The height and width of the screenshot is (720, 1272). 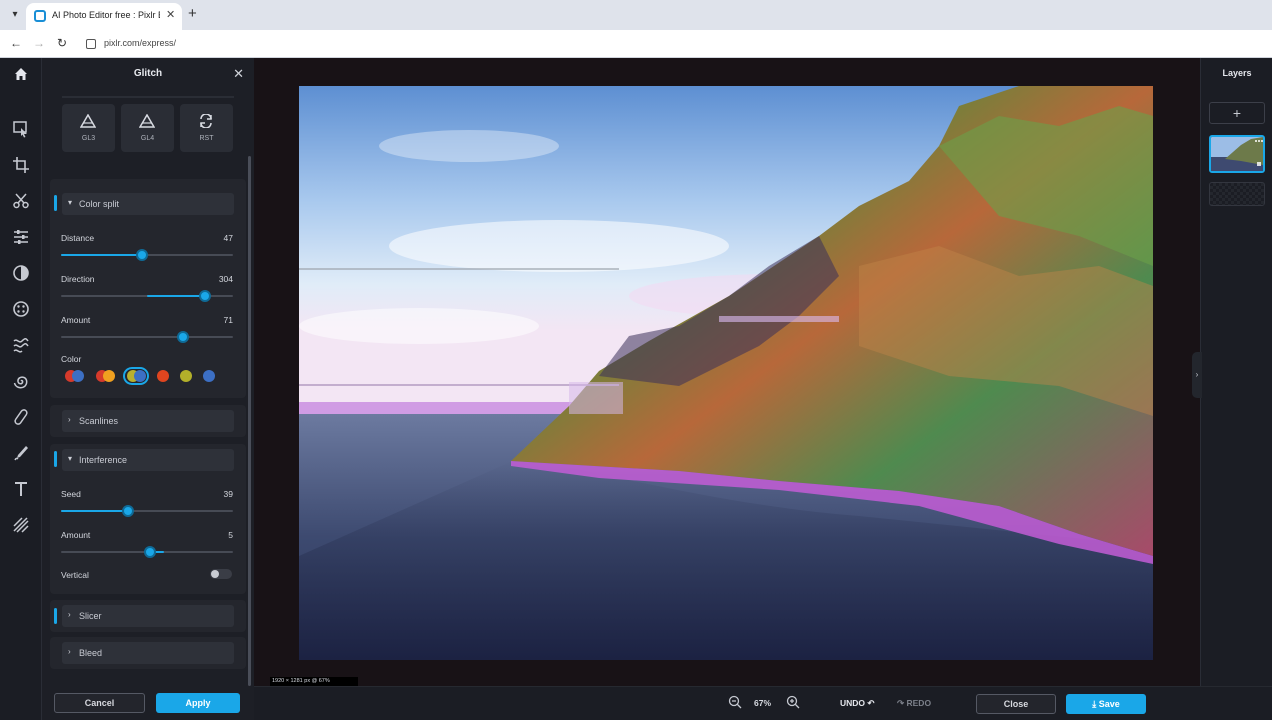 I want to click on preset-gl3: GL3, so click(x=88, y=128).